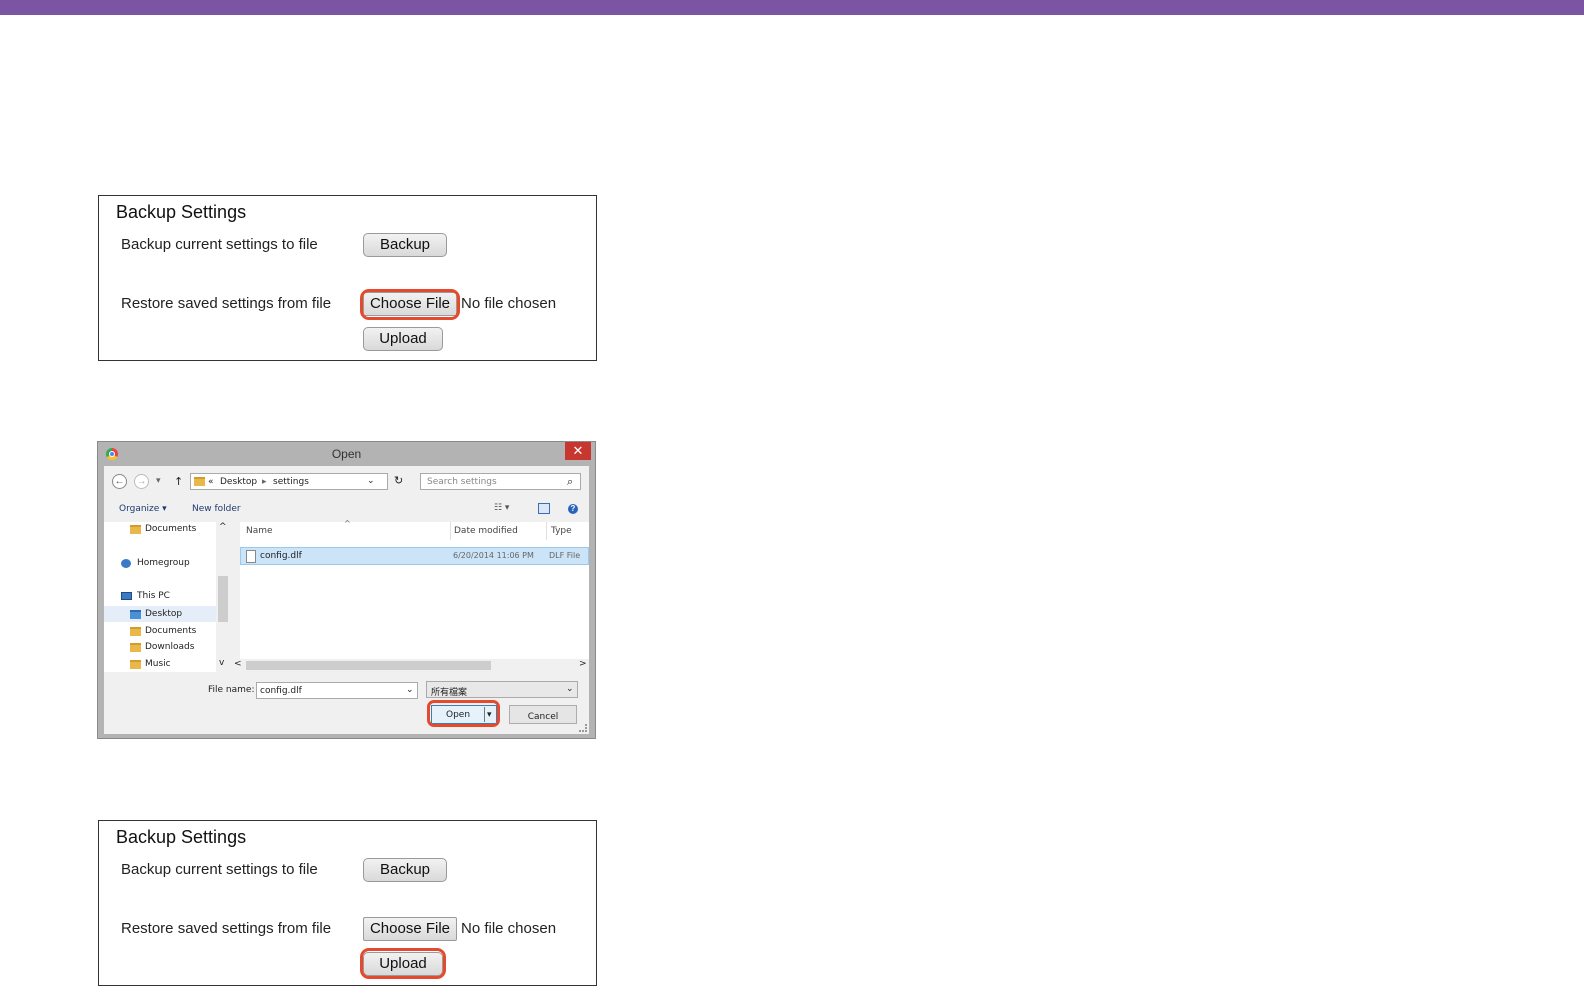  What do you see at coordinates (337, 690) in the screenshot?
I see `file-name-input: config.dlf ⌄` at bounding box center [337, 690].